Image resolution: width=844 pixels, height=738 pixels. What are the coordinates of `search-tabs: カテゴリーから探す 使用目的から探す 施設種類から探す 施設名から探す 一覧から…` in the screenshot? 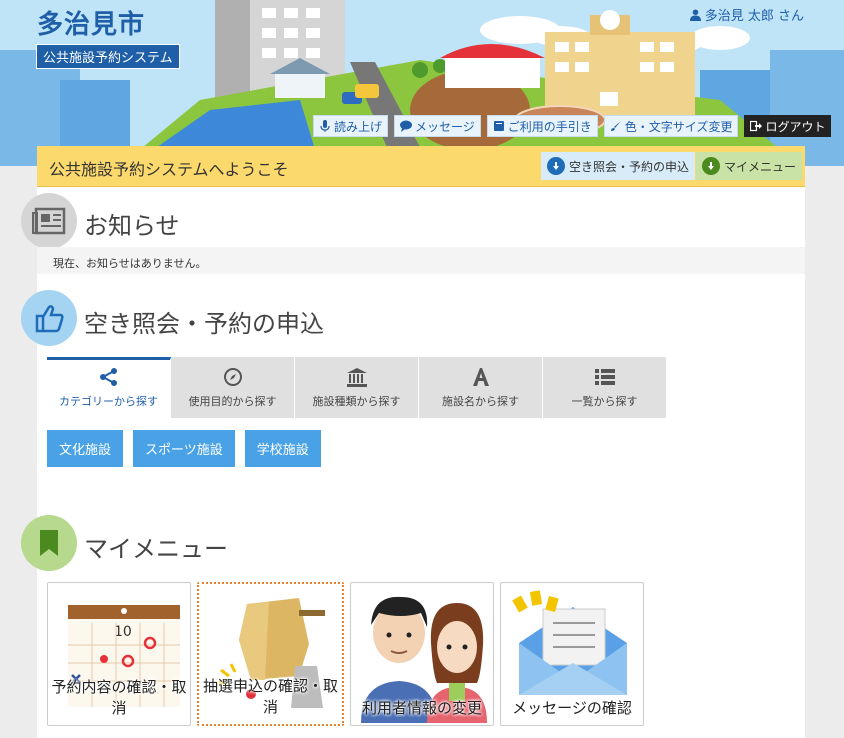 It's located at (357, 387).